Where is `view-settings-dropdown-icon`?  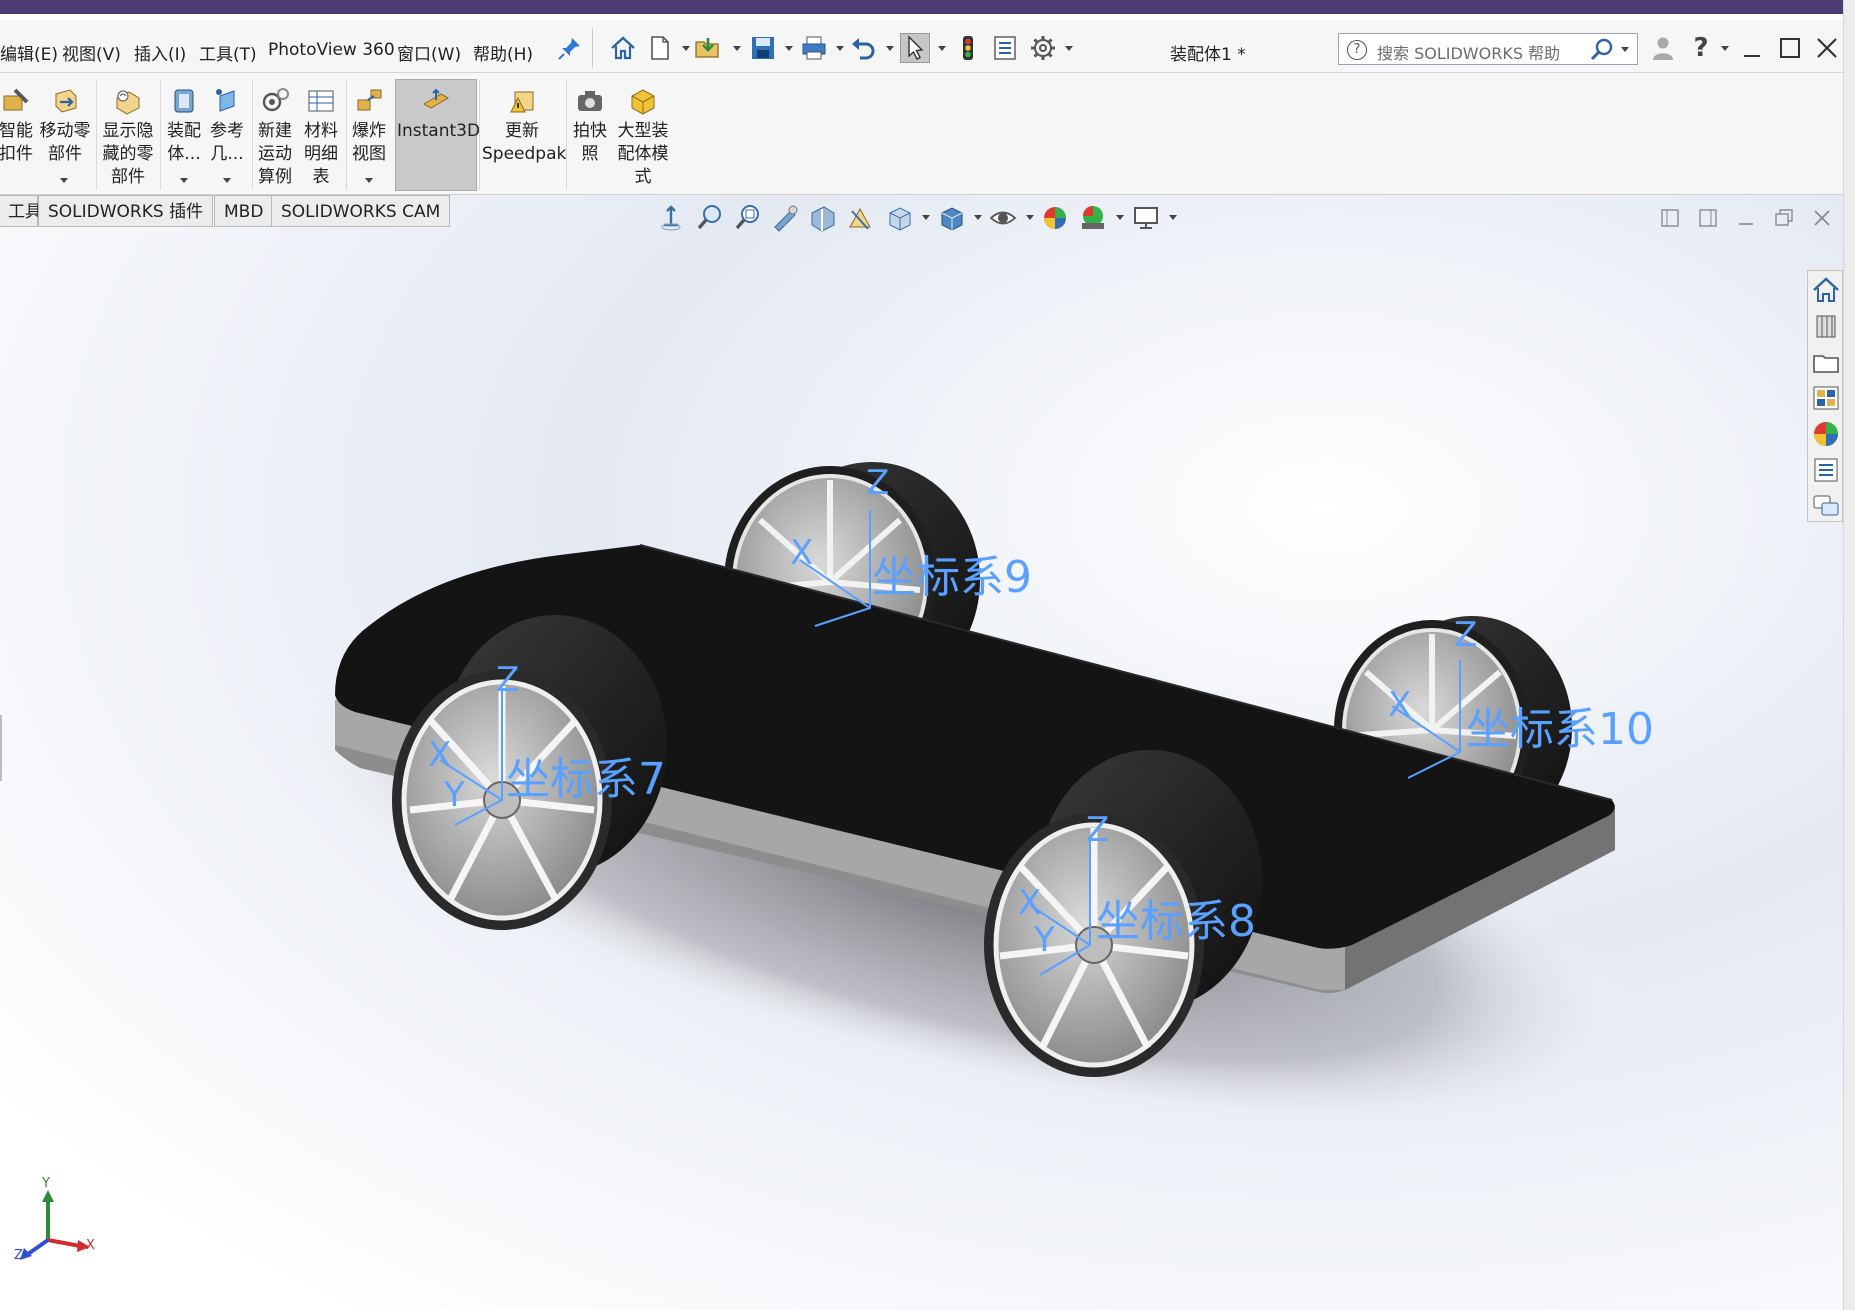
view-settings-dropdown-icon is located at coordinates (1173, 217).